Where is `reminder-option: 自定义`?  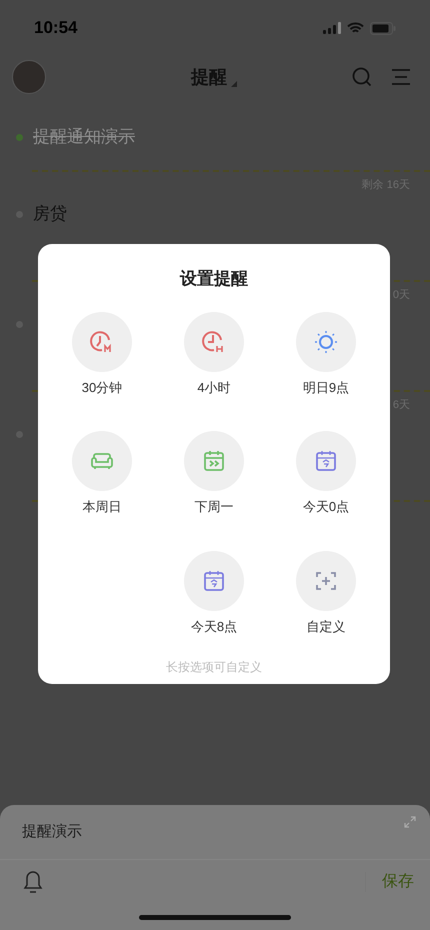
reminder-option: 自定义 is located at coordinates (326, 593).